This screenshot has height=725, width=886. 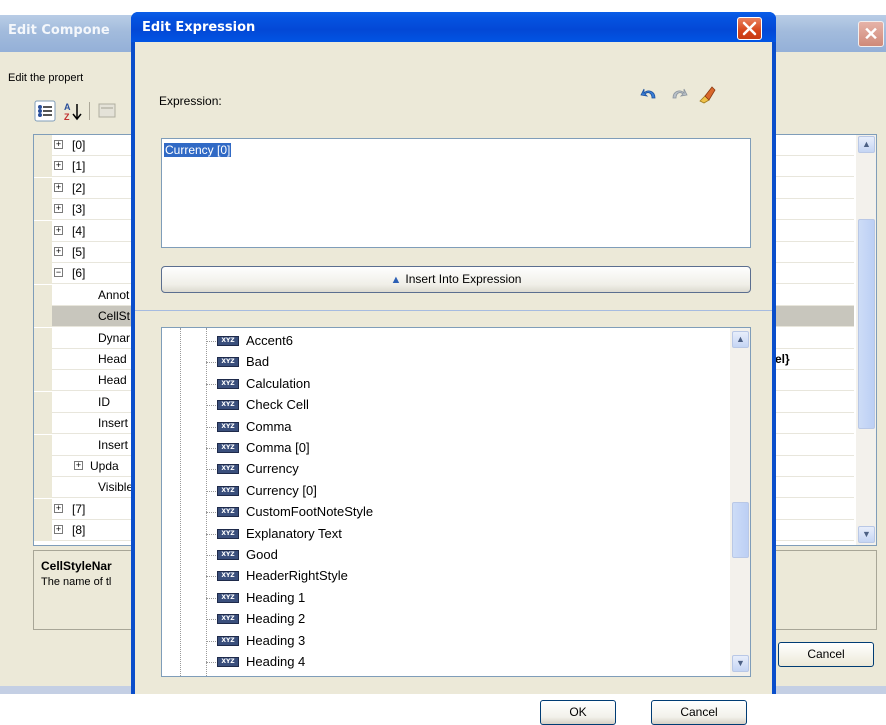 I want to click on property-name: Visible, so click(x=116, y=487).